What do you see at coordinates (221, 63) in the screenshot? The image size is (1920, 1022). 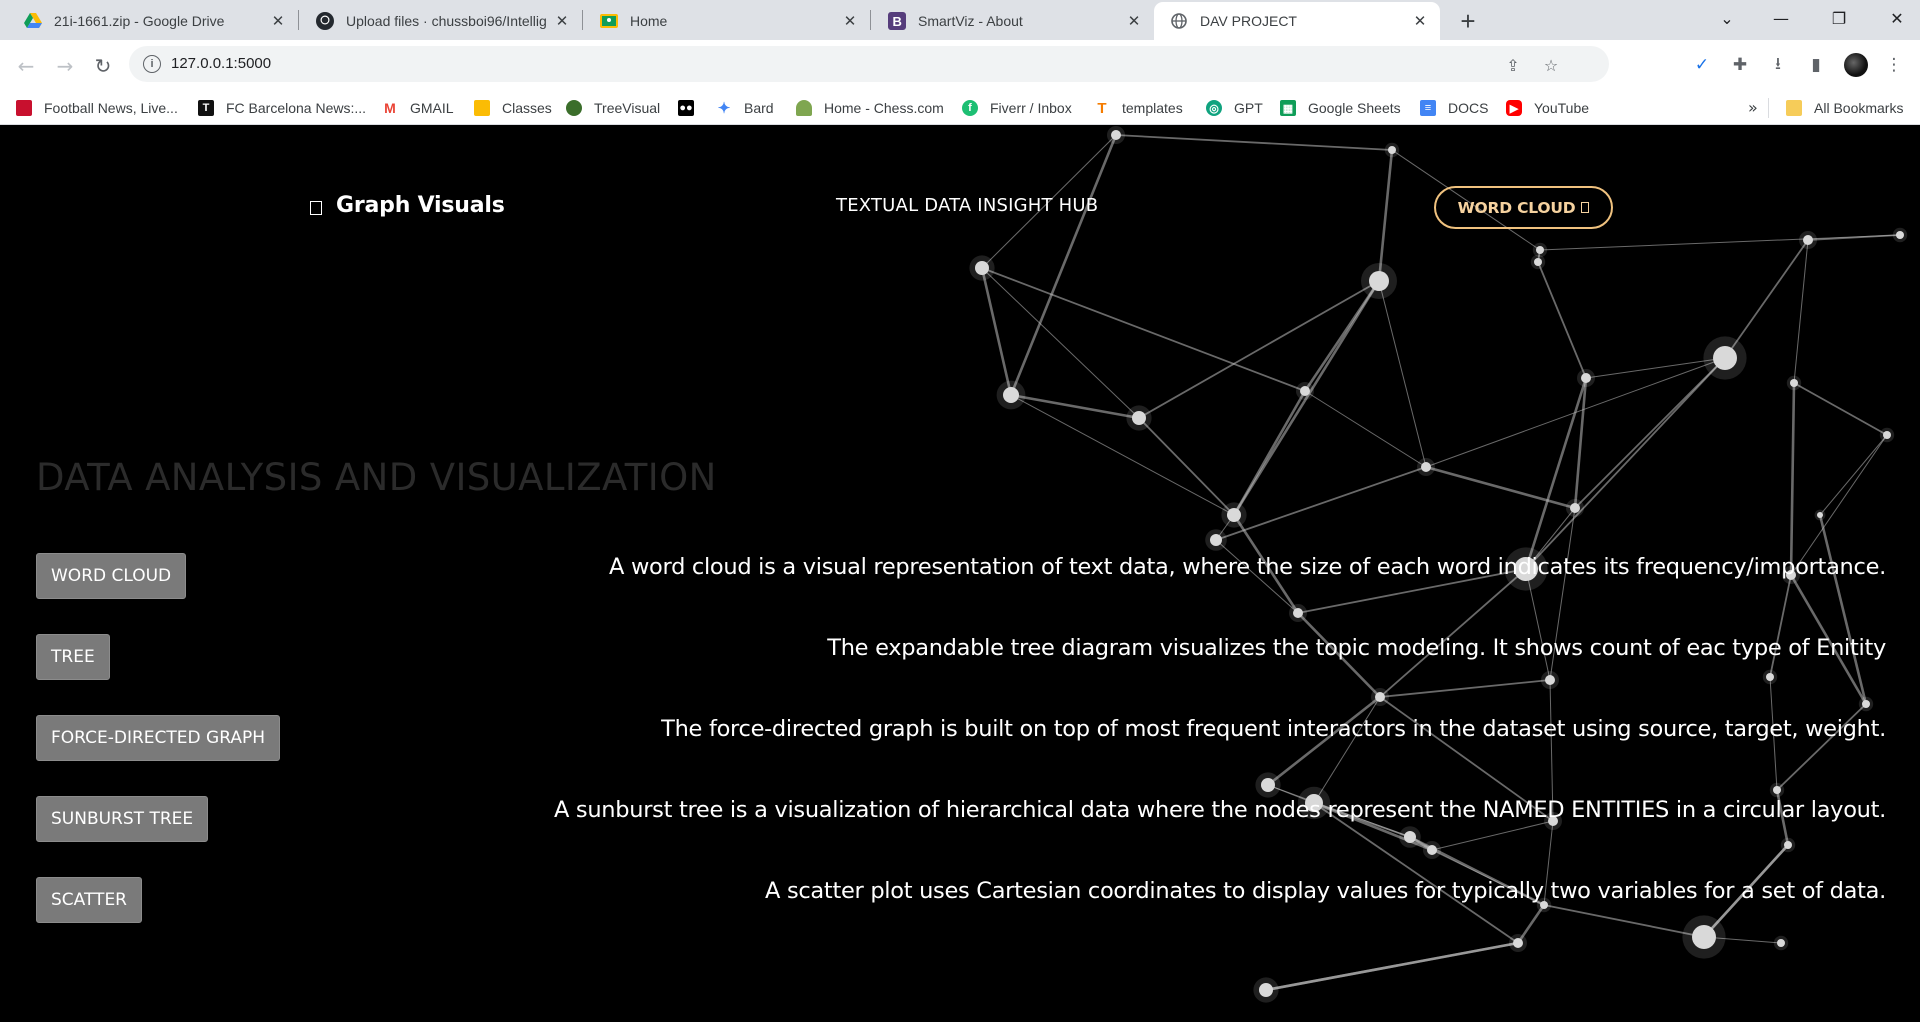 I see `url-text: 127.0.0.1:5000` at bounding box center [221, 63].